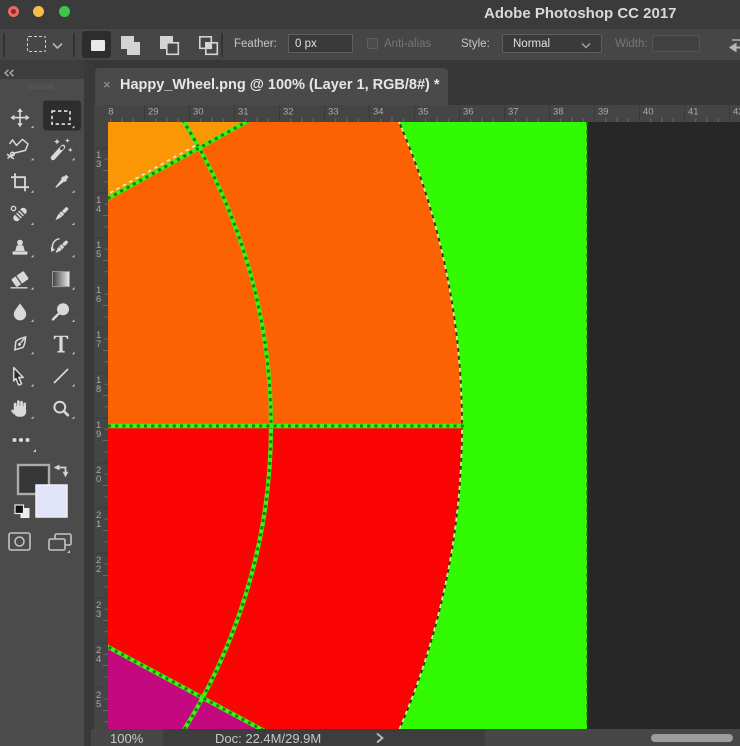  I want to click on svg-text: 8, so click(98, 389).